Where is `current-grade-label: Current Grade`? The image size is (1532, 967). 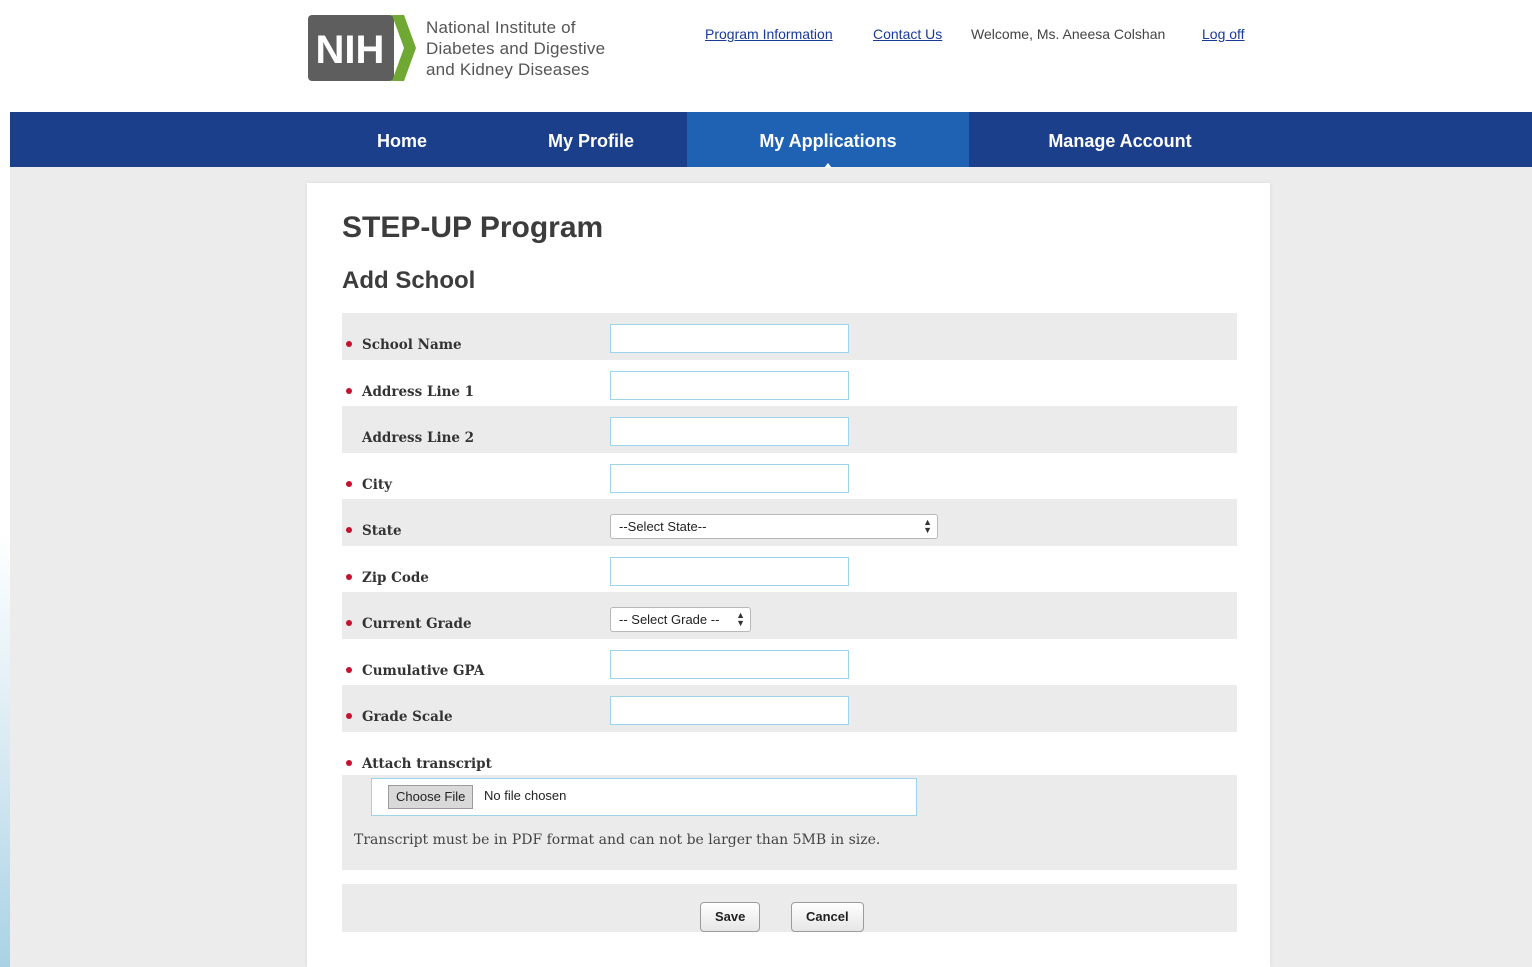 current-grade-label: Current Grade is located at coordinates (417, 624).